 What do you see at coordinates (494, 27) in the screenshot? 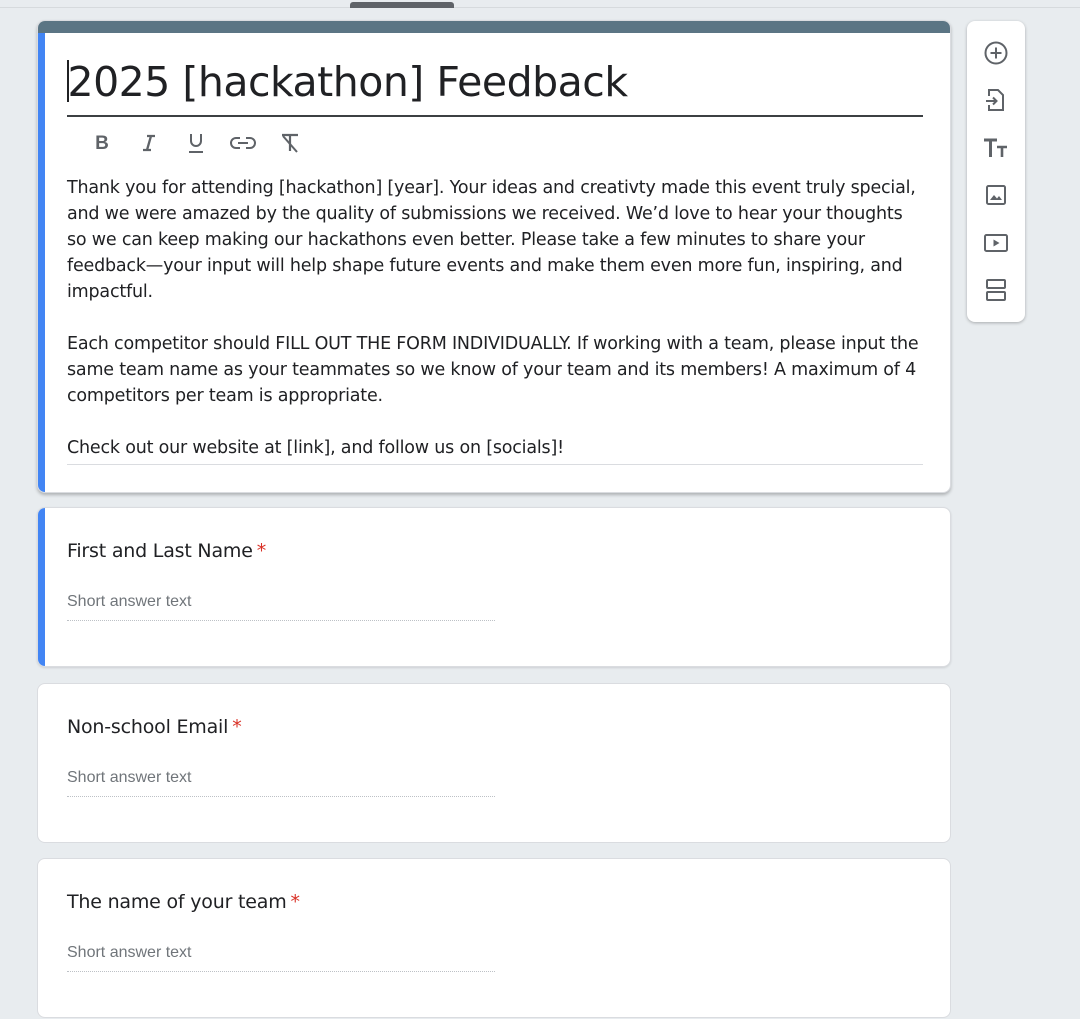
I see `theme-color-bar` at bounding box center [494, 27].